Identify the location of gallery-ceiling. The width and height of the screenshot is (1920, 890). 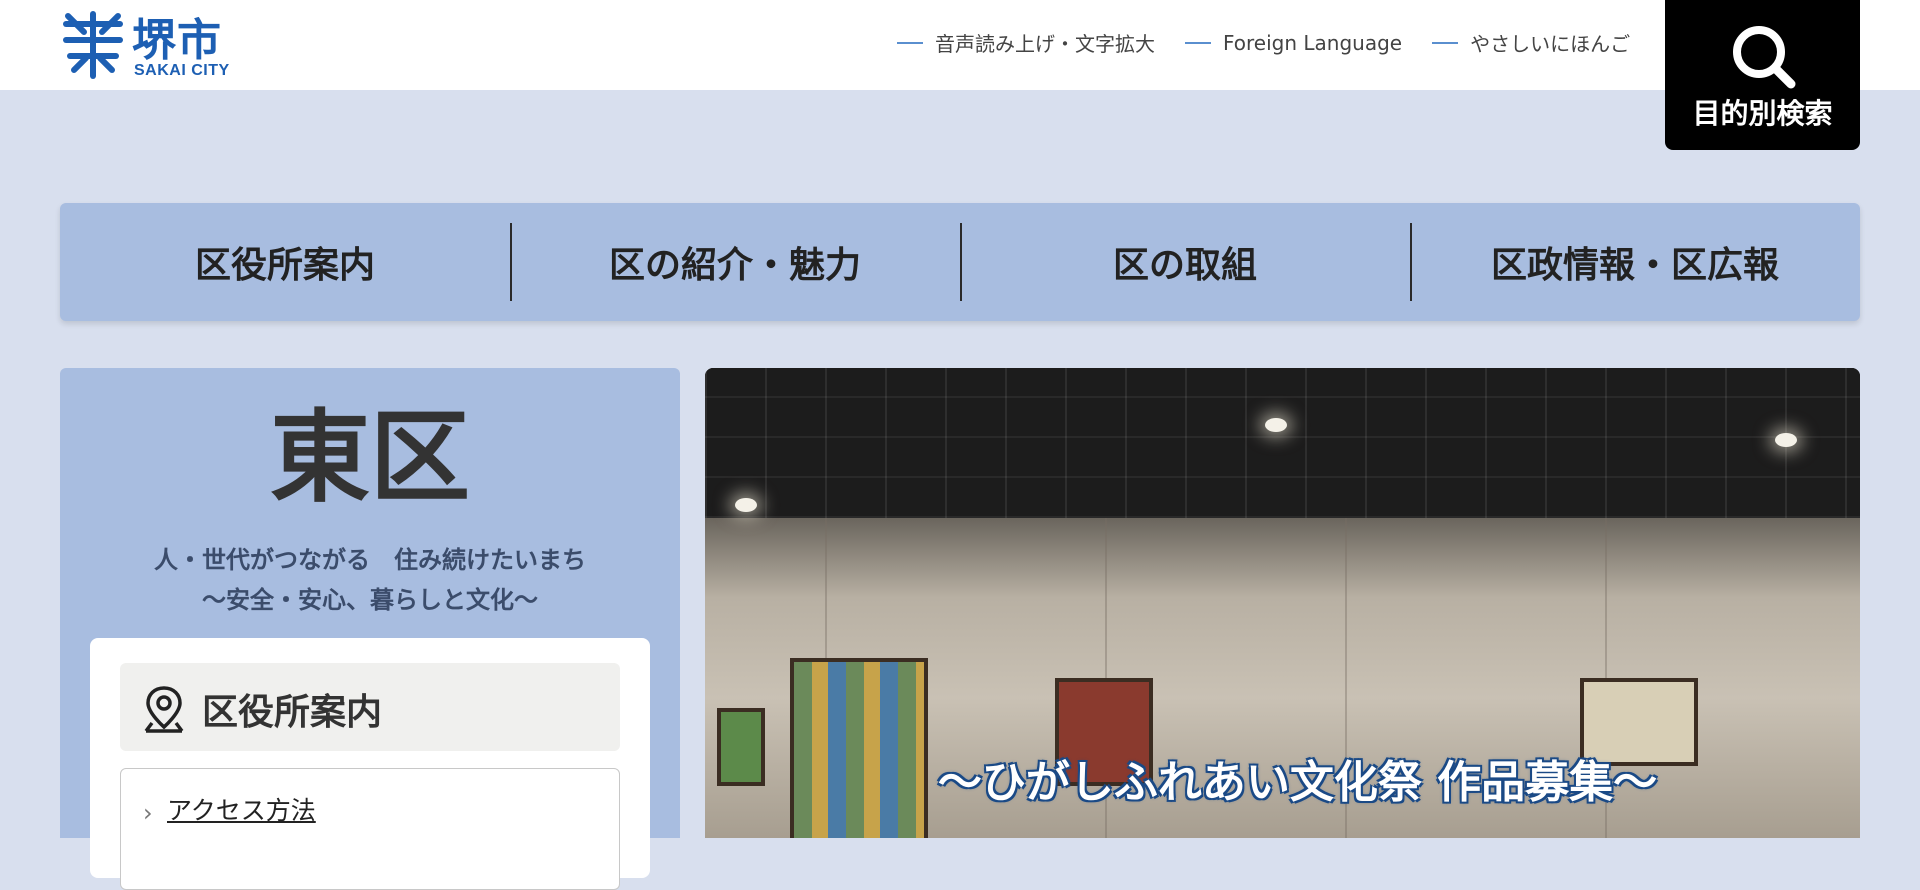
(1282, 443).